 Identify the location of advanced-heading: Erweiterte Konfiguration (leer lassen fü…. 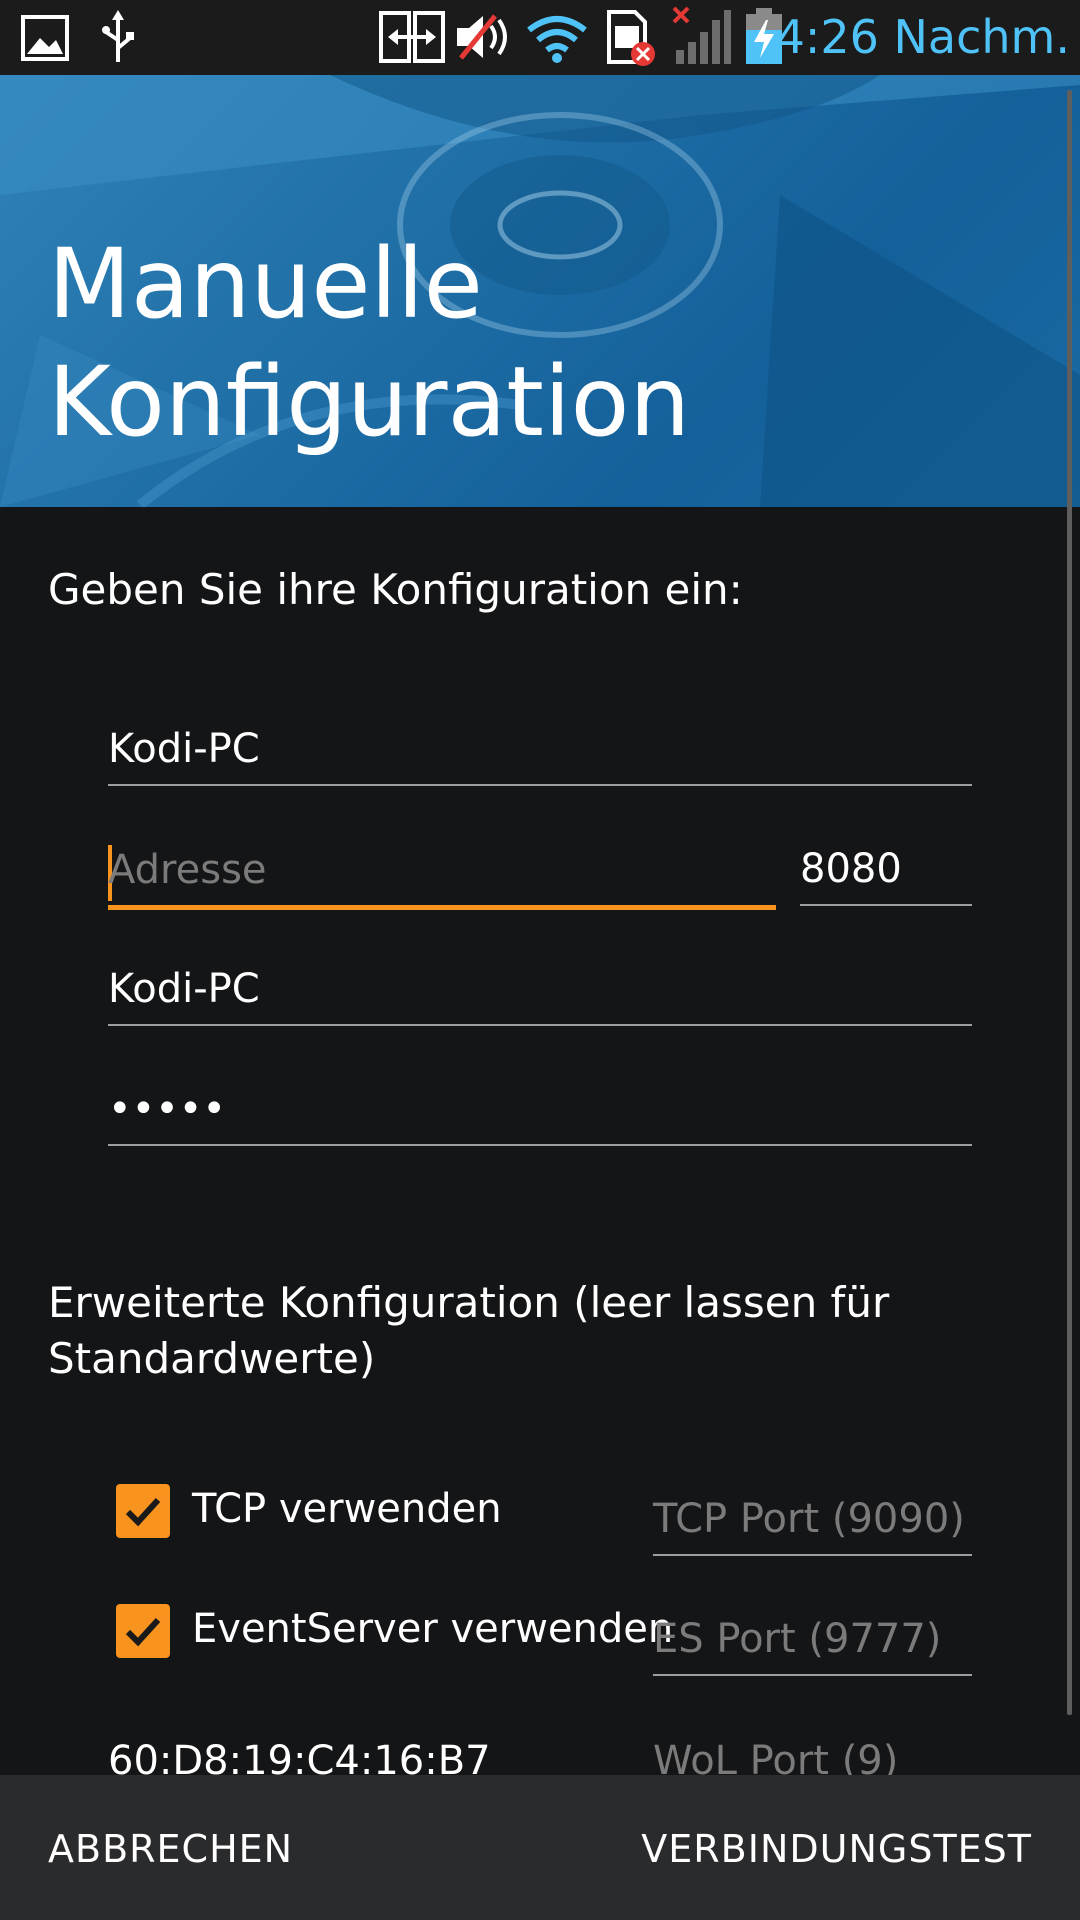
(469, 1330).